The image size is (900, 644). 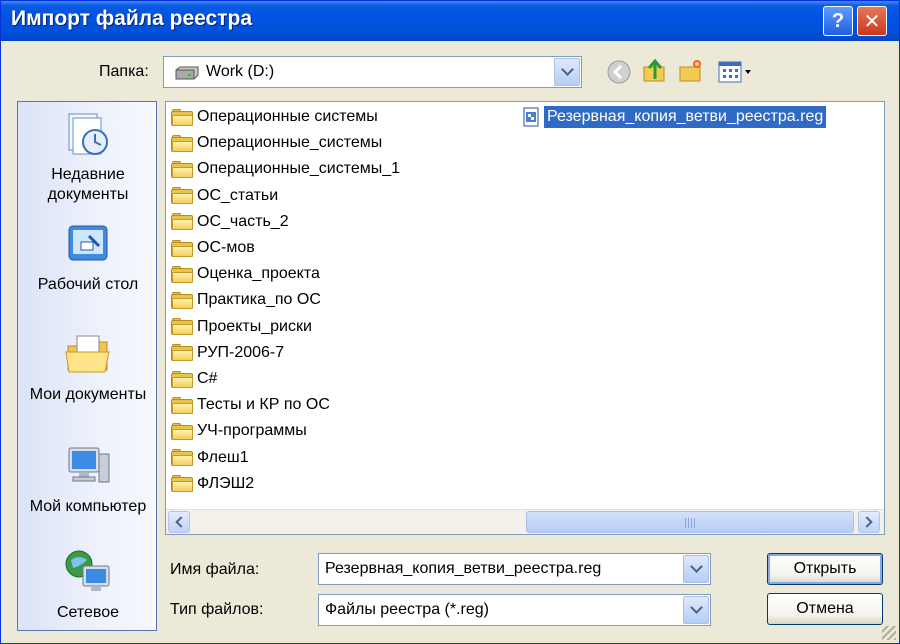 I want to click on filetype-dropdown-arrow, so click(x=696, y=610).